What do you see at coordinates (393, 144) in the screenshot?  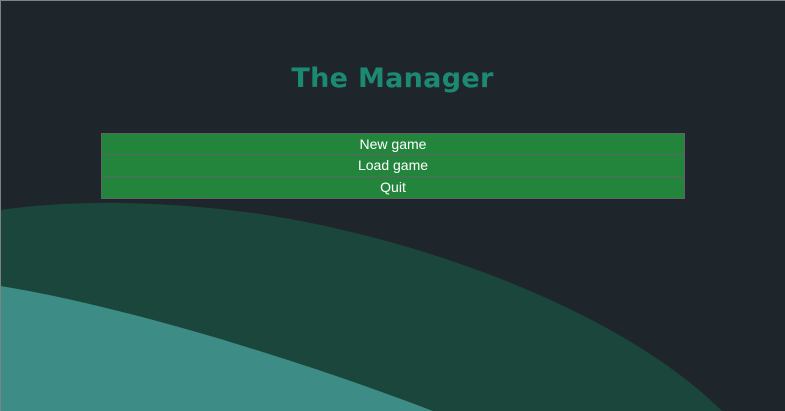 I see `new-game-button: New game` at bounding box center [393, 144].